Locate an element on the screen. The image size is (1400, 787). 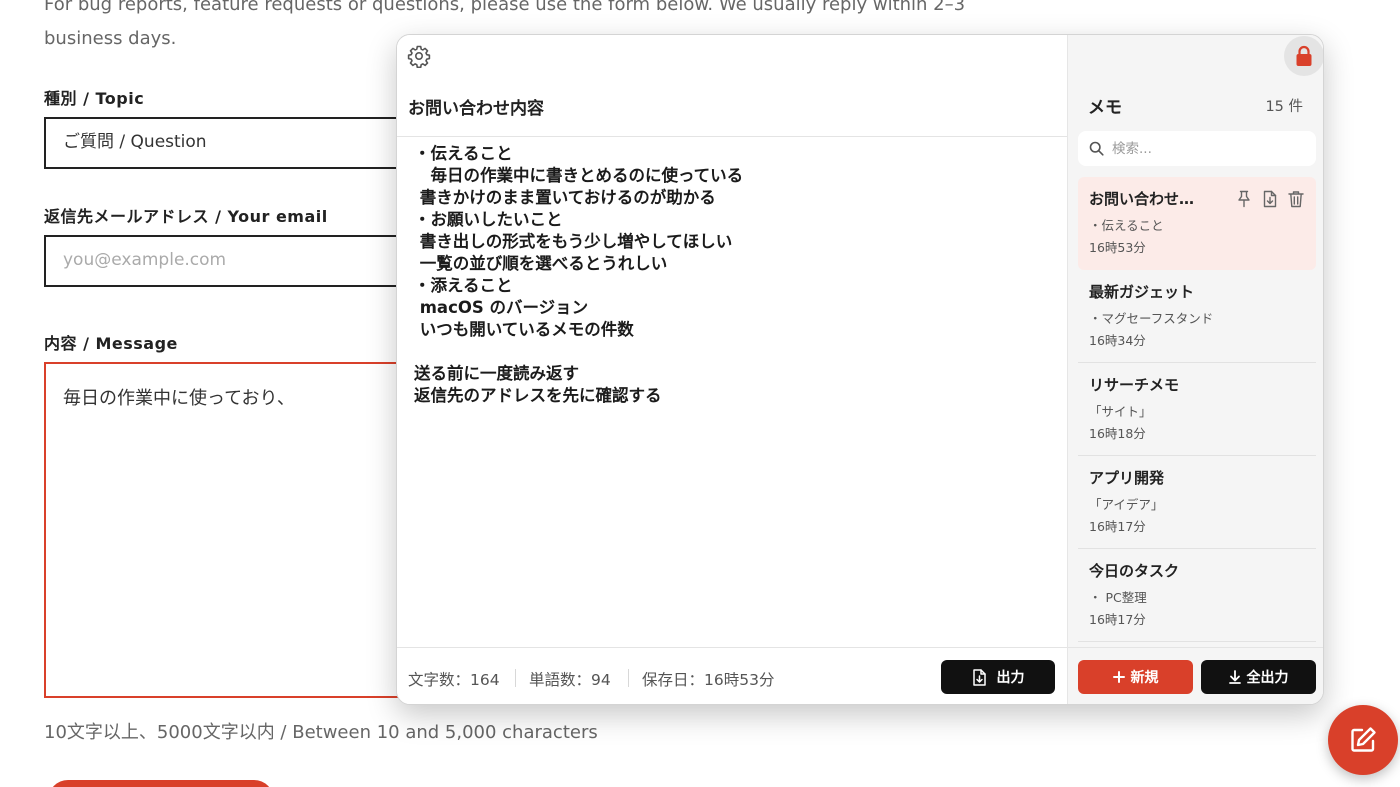
memo-item: 最新ガジェット ・マグセーフスタンド 16時34分 is located at coordinates (1197, 316).